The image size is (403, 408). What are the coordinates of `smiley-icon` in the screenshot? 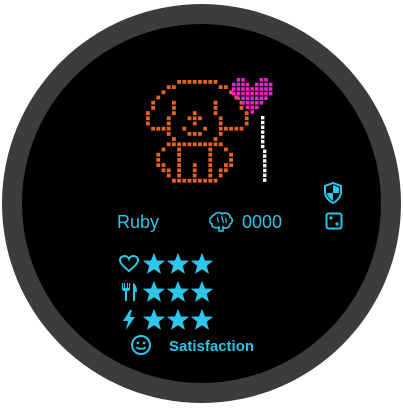 It's located at (141, 345).